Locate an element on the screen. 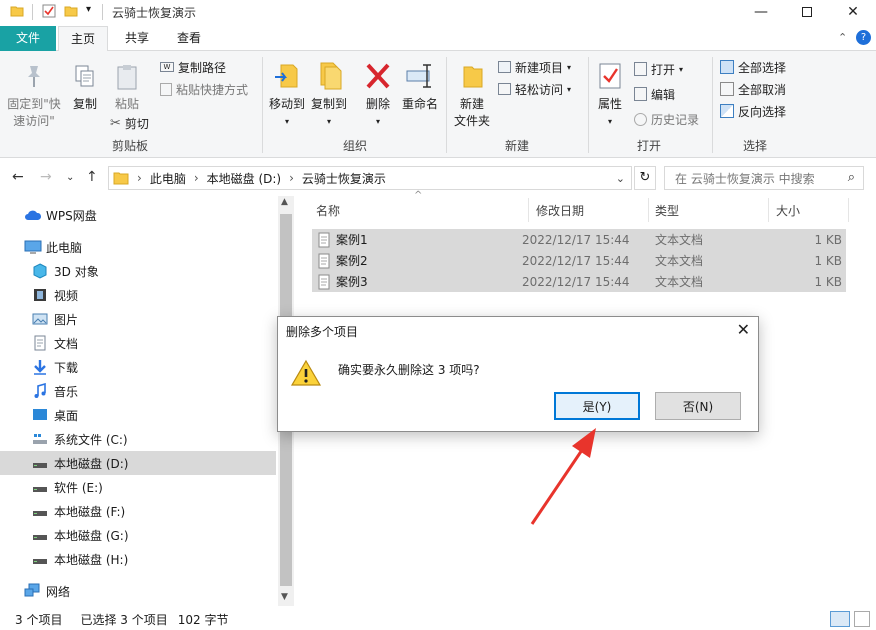  address-bar: › 此电脑 › 本地磁盘 (D:) › 云骑士恢复演示 ⌄ is located at coordinates (370, 178).